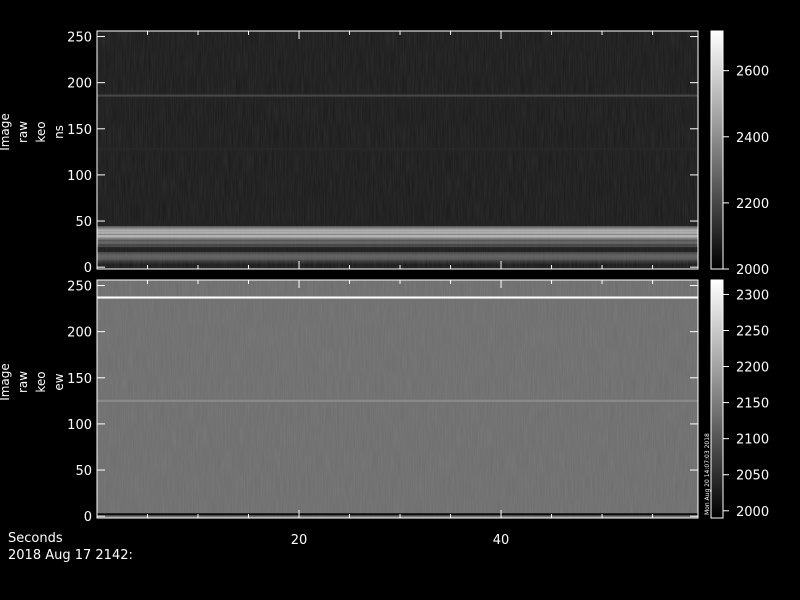 This screenshot has width=800, height=600. Describe the element at coordinates (752, 476) in the screenshot. I see `bottom-colorbar-label-2050: 2050` at that location.